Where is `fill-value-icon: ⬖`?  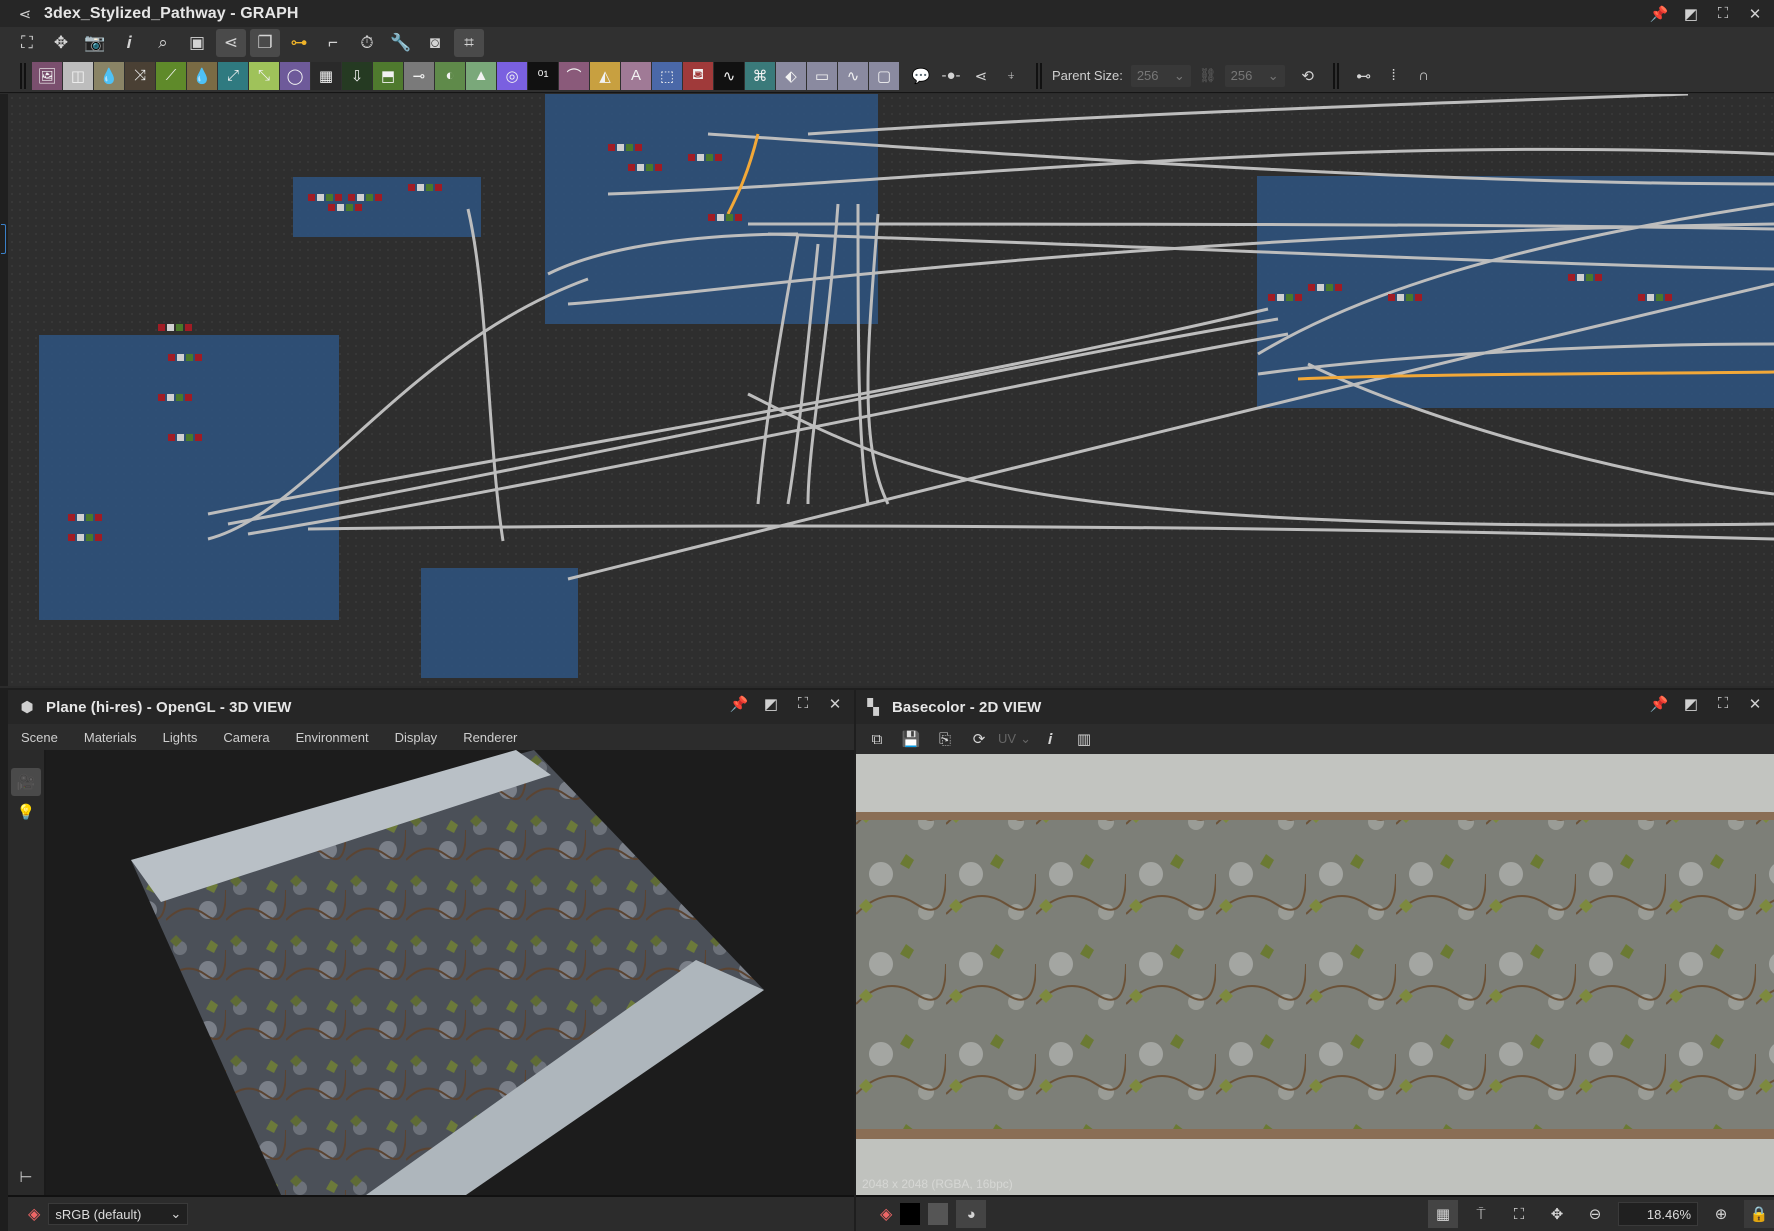
fill-value-icon: ⬖ is located at coordinates (791, 75).